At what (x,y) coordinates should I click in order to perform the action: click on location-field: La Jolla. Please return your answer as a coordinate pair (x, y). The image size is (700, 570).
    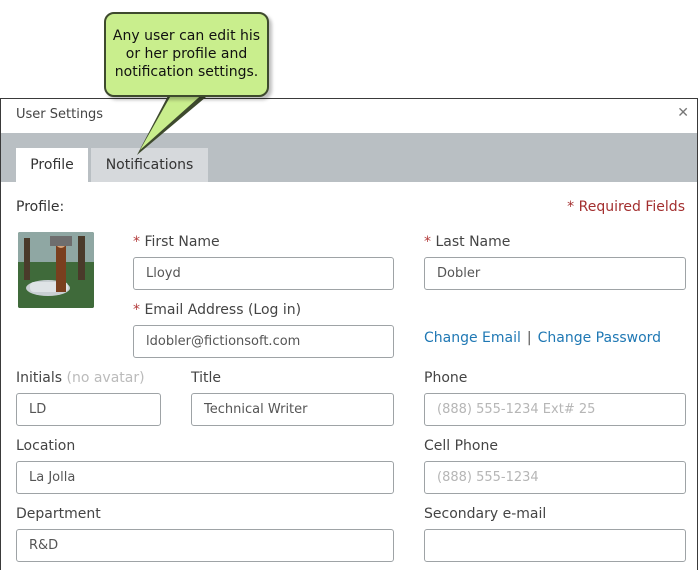
    Looking at the image, I should click on (205, 477).